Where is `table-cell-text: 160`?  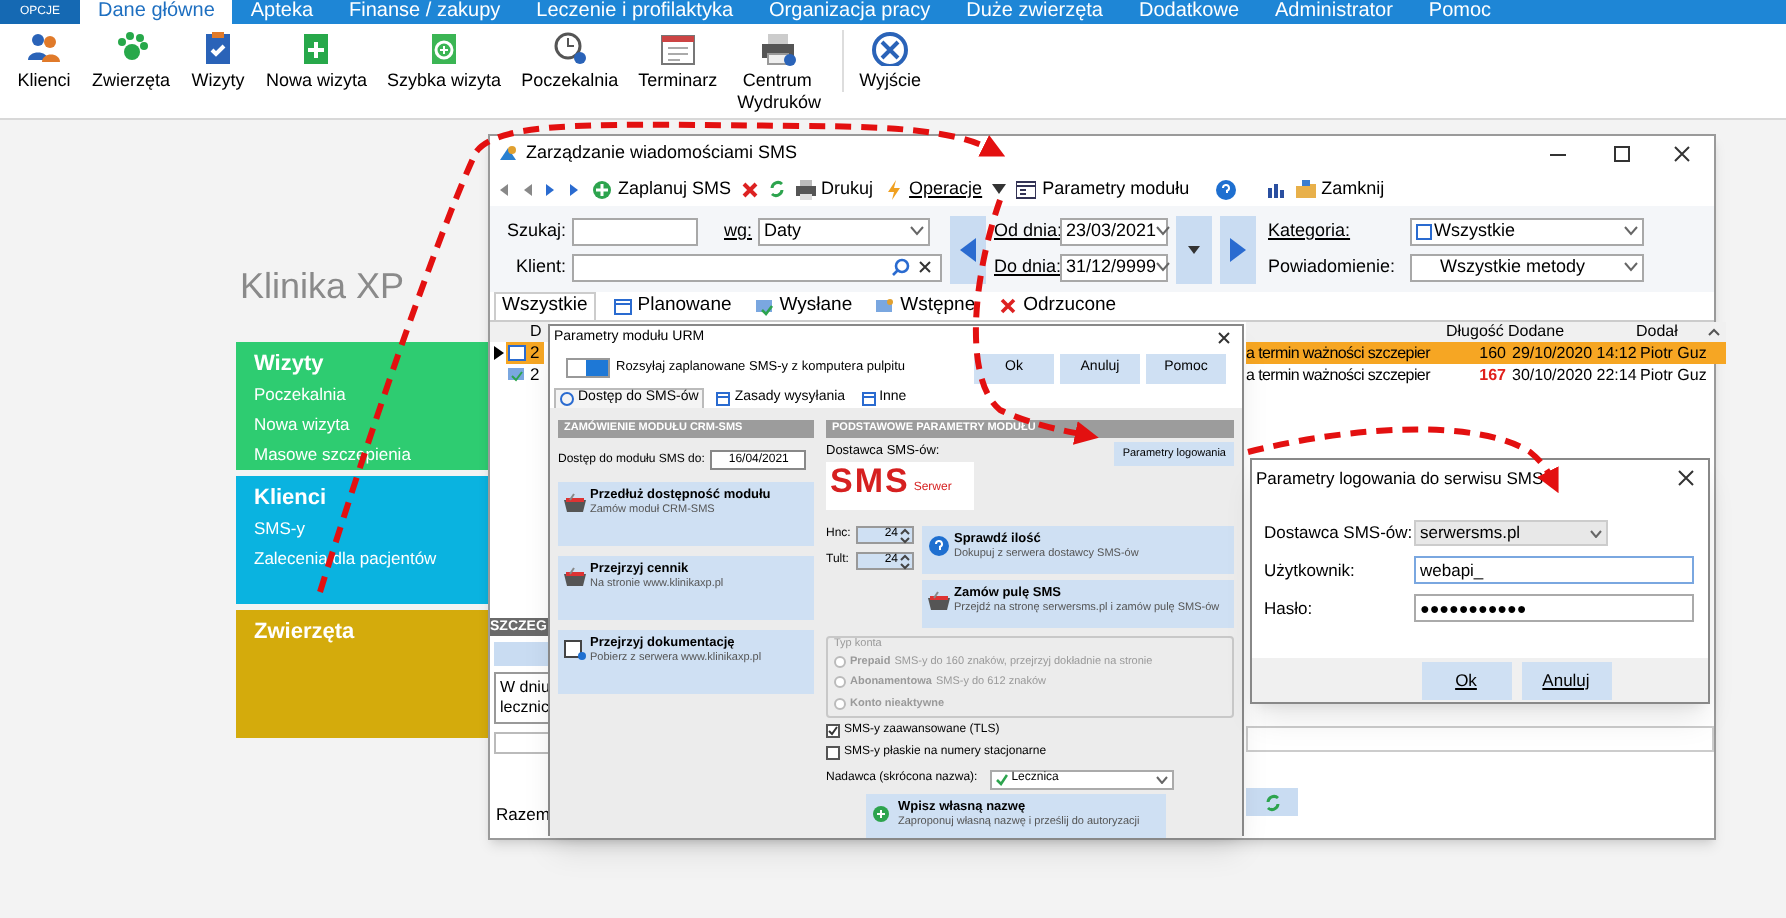
table-cell-text: 160 is located at coordinates (1492, 353).